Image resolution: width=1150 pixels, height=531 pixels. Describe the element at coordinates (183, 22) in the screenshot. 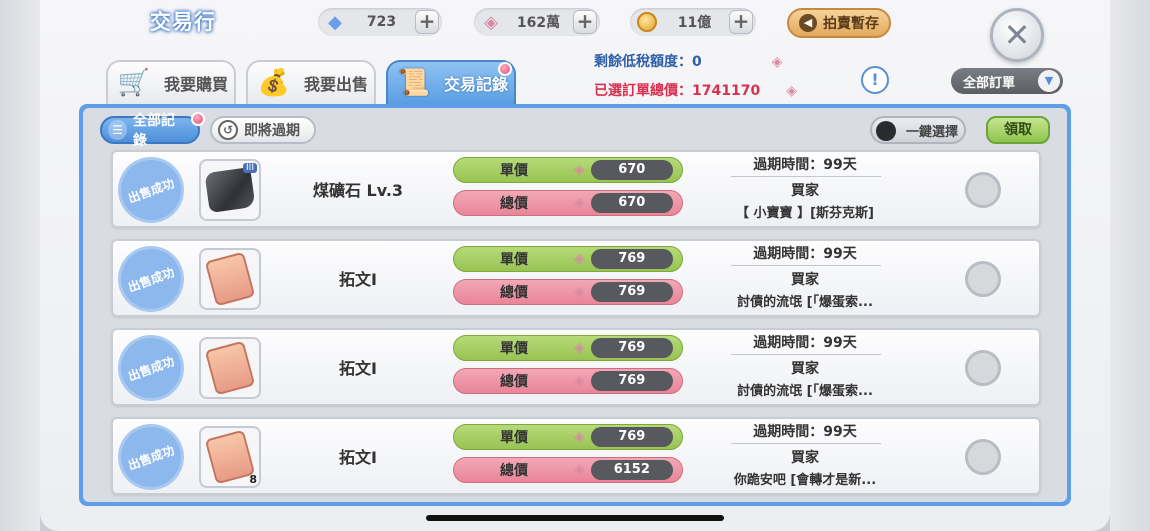

I see `page-title: 交易行` at that location.